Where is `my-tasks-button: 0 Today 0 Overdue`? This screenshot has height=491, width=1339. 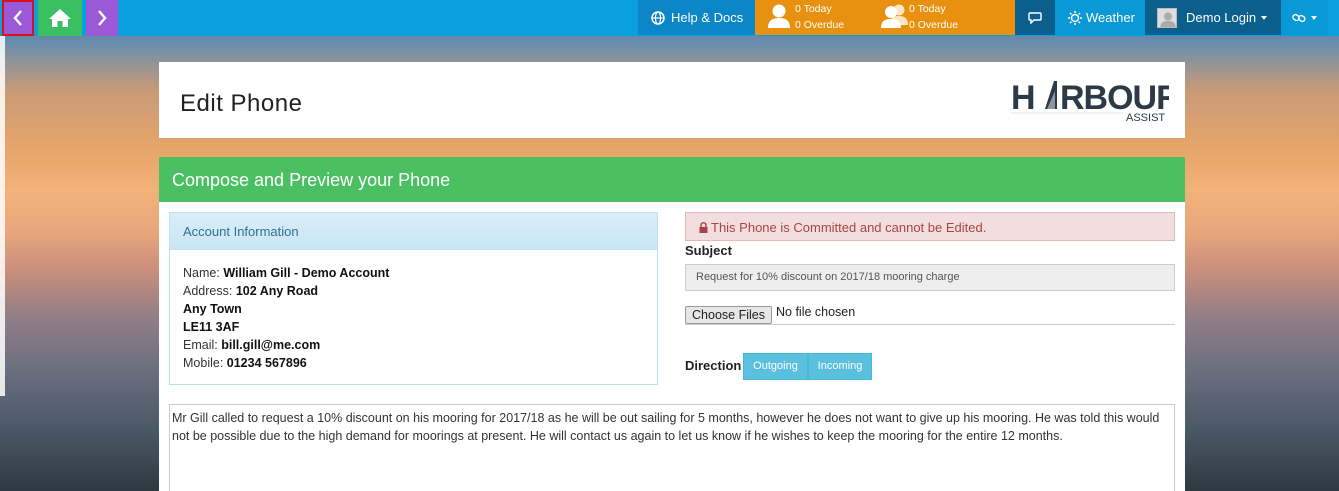 my-tasks-button: 0 Today 0 Overdue is located at coordinates (817, 17).